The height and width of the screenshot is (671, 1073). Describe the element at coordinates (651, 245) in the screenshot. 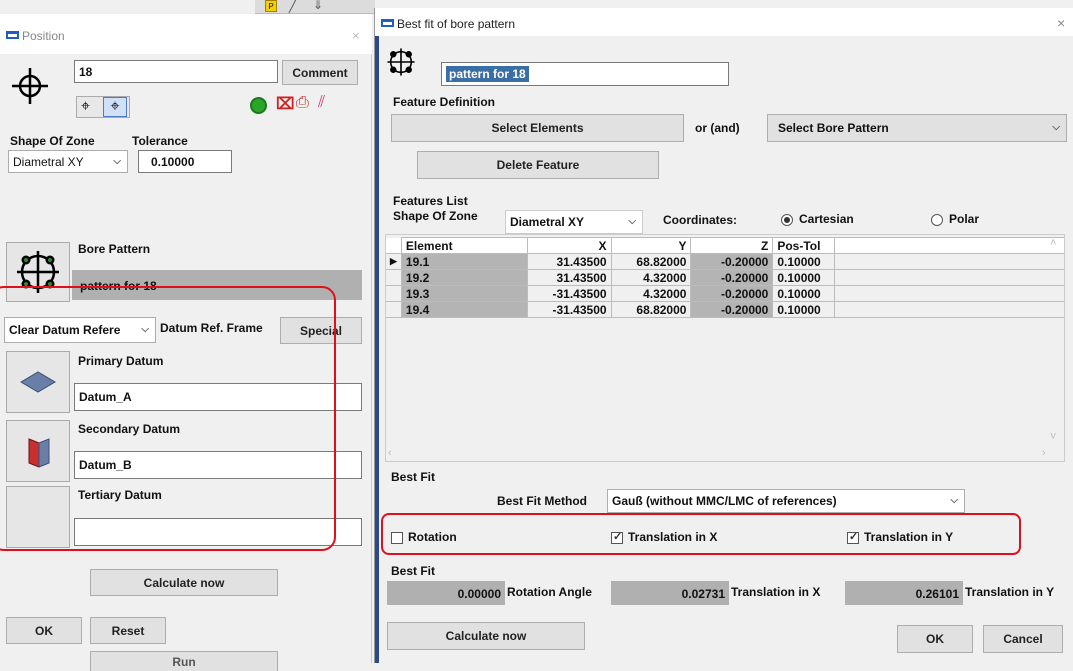

I see `column-header-y: Y` at that location.